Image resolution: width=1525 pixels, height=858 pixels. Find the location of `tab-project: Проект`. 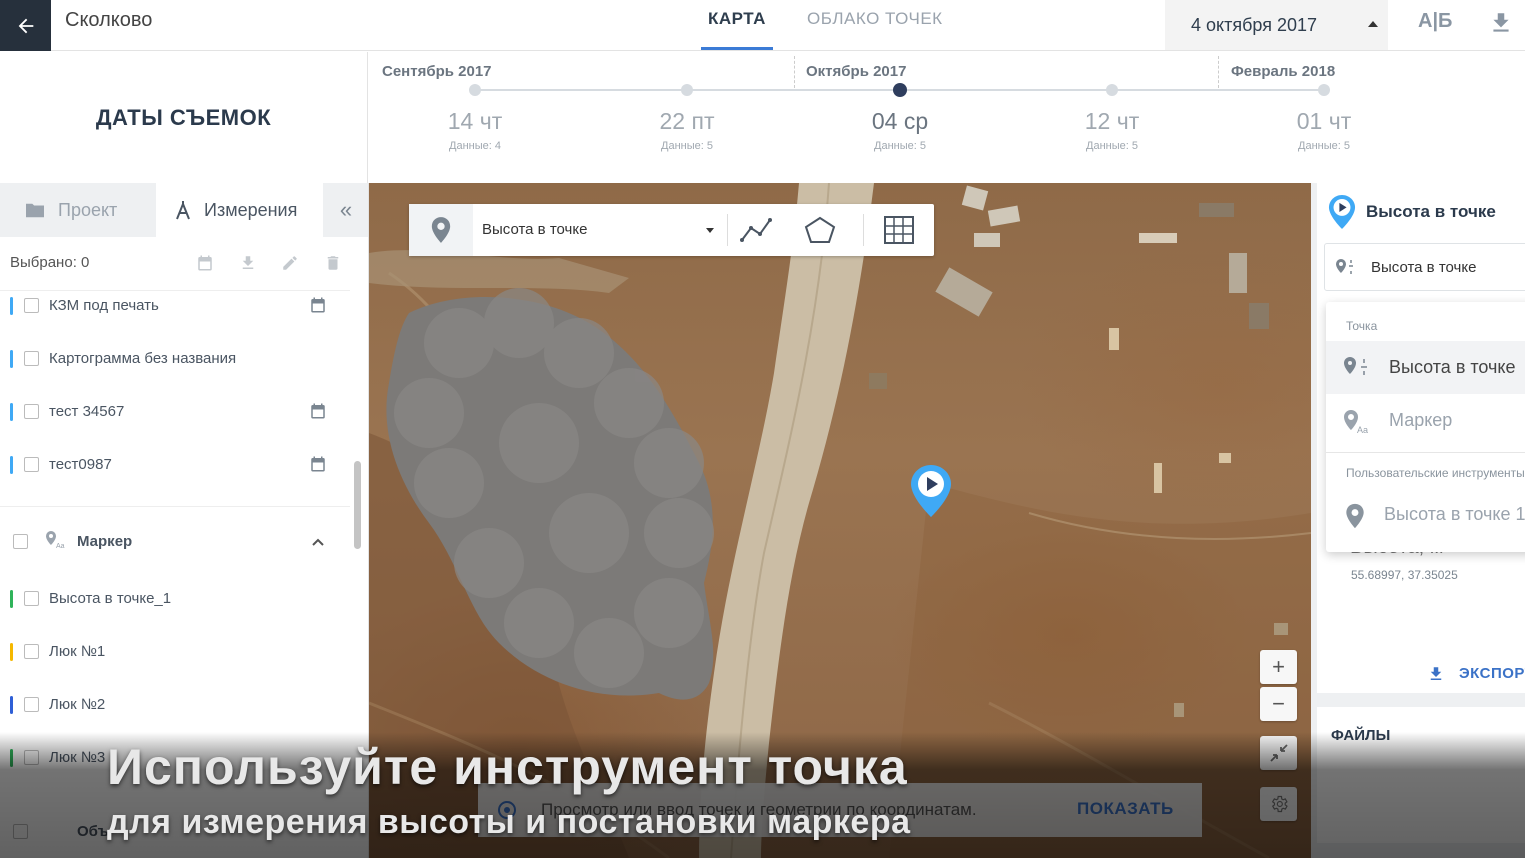

tab-project: Проект is located at coordinates (78, 210).